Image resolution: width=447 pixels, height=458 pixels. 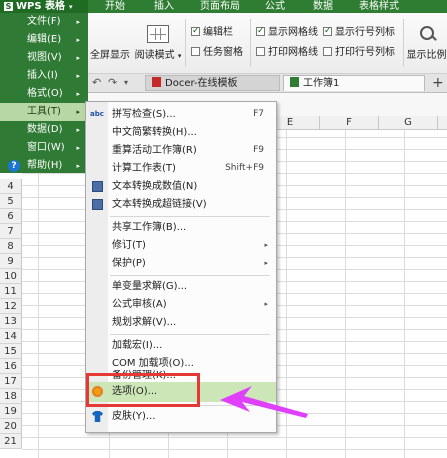 I want to click on row-header: 18, so click(x=11, y=396).